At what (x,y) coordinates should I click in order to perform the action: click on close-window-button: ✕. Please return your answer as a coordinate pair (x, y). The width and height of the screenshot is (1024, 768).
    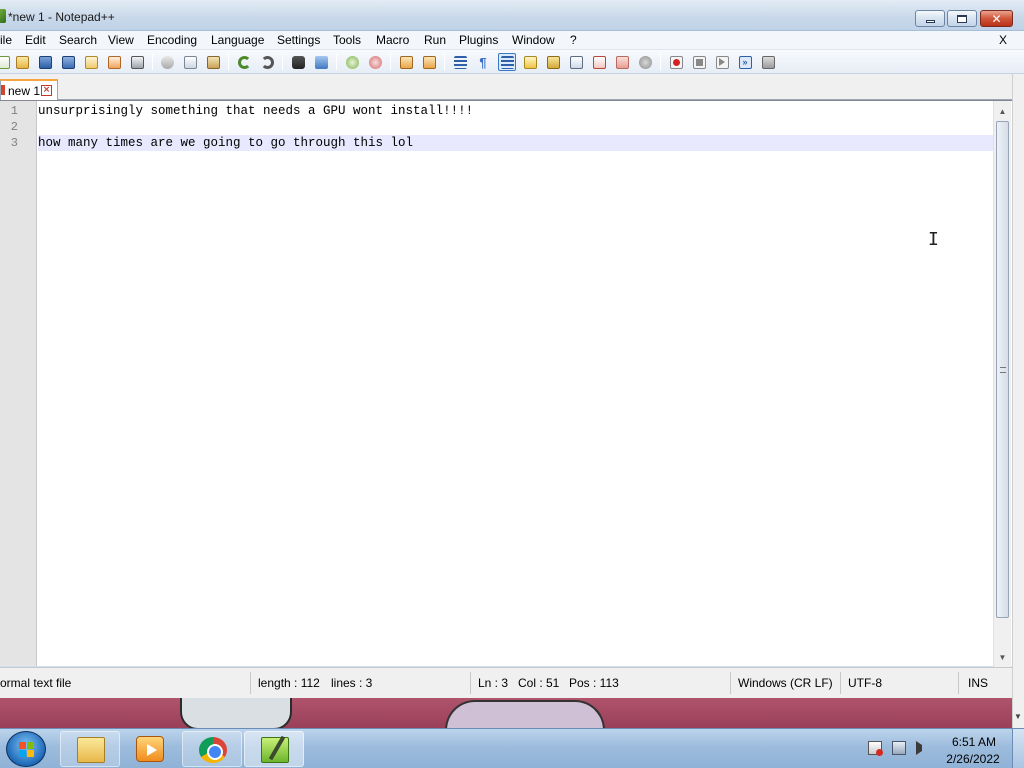
    Looking at the image, I should click on (996, 18).